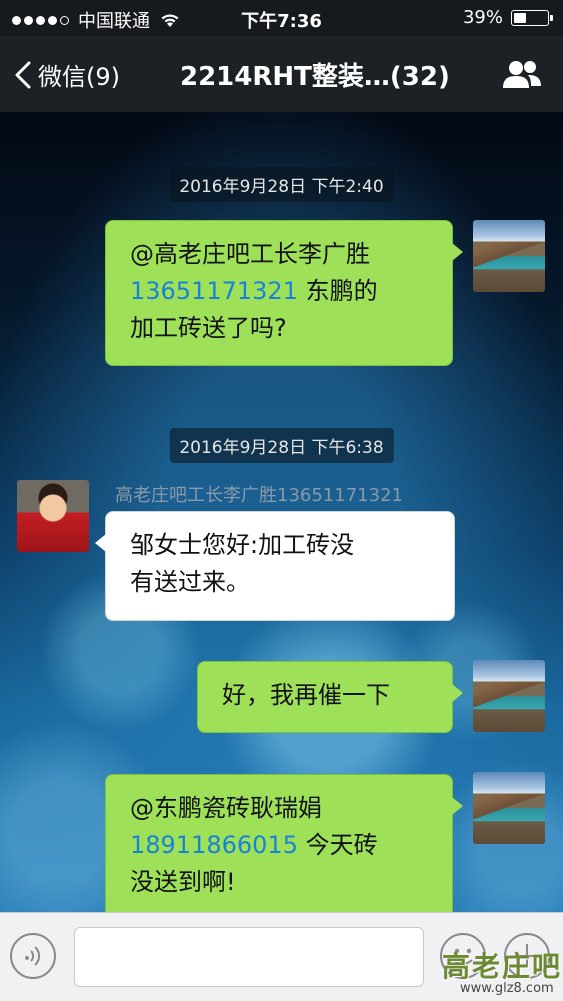 This screenshot has height=1001, width=563. Describe the element at coordinates (259, 495) in the screenshot. I see `sender-name: 高老庄吧工长李广胜13651171321` at that location.